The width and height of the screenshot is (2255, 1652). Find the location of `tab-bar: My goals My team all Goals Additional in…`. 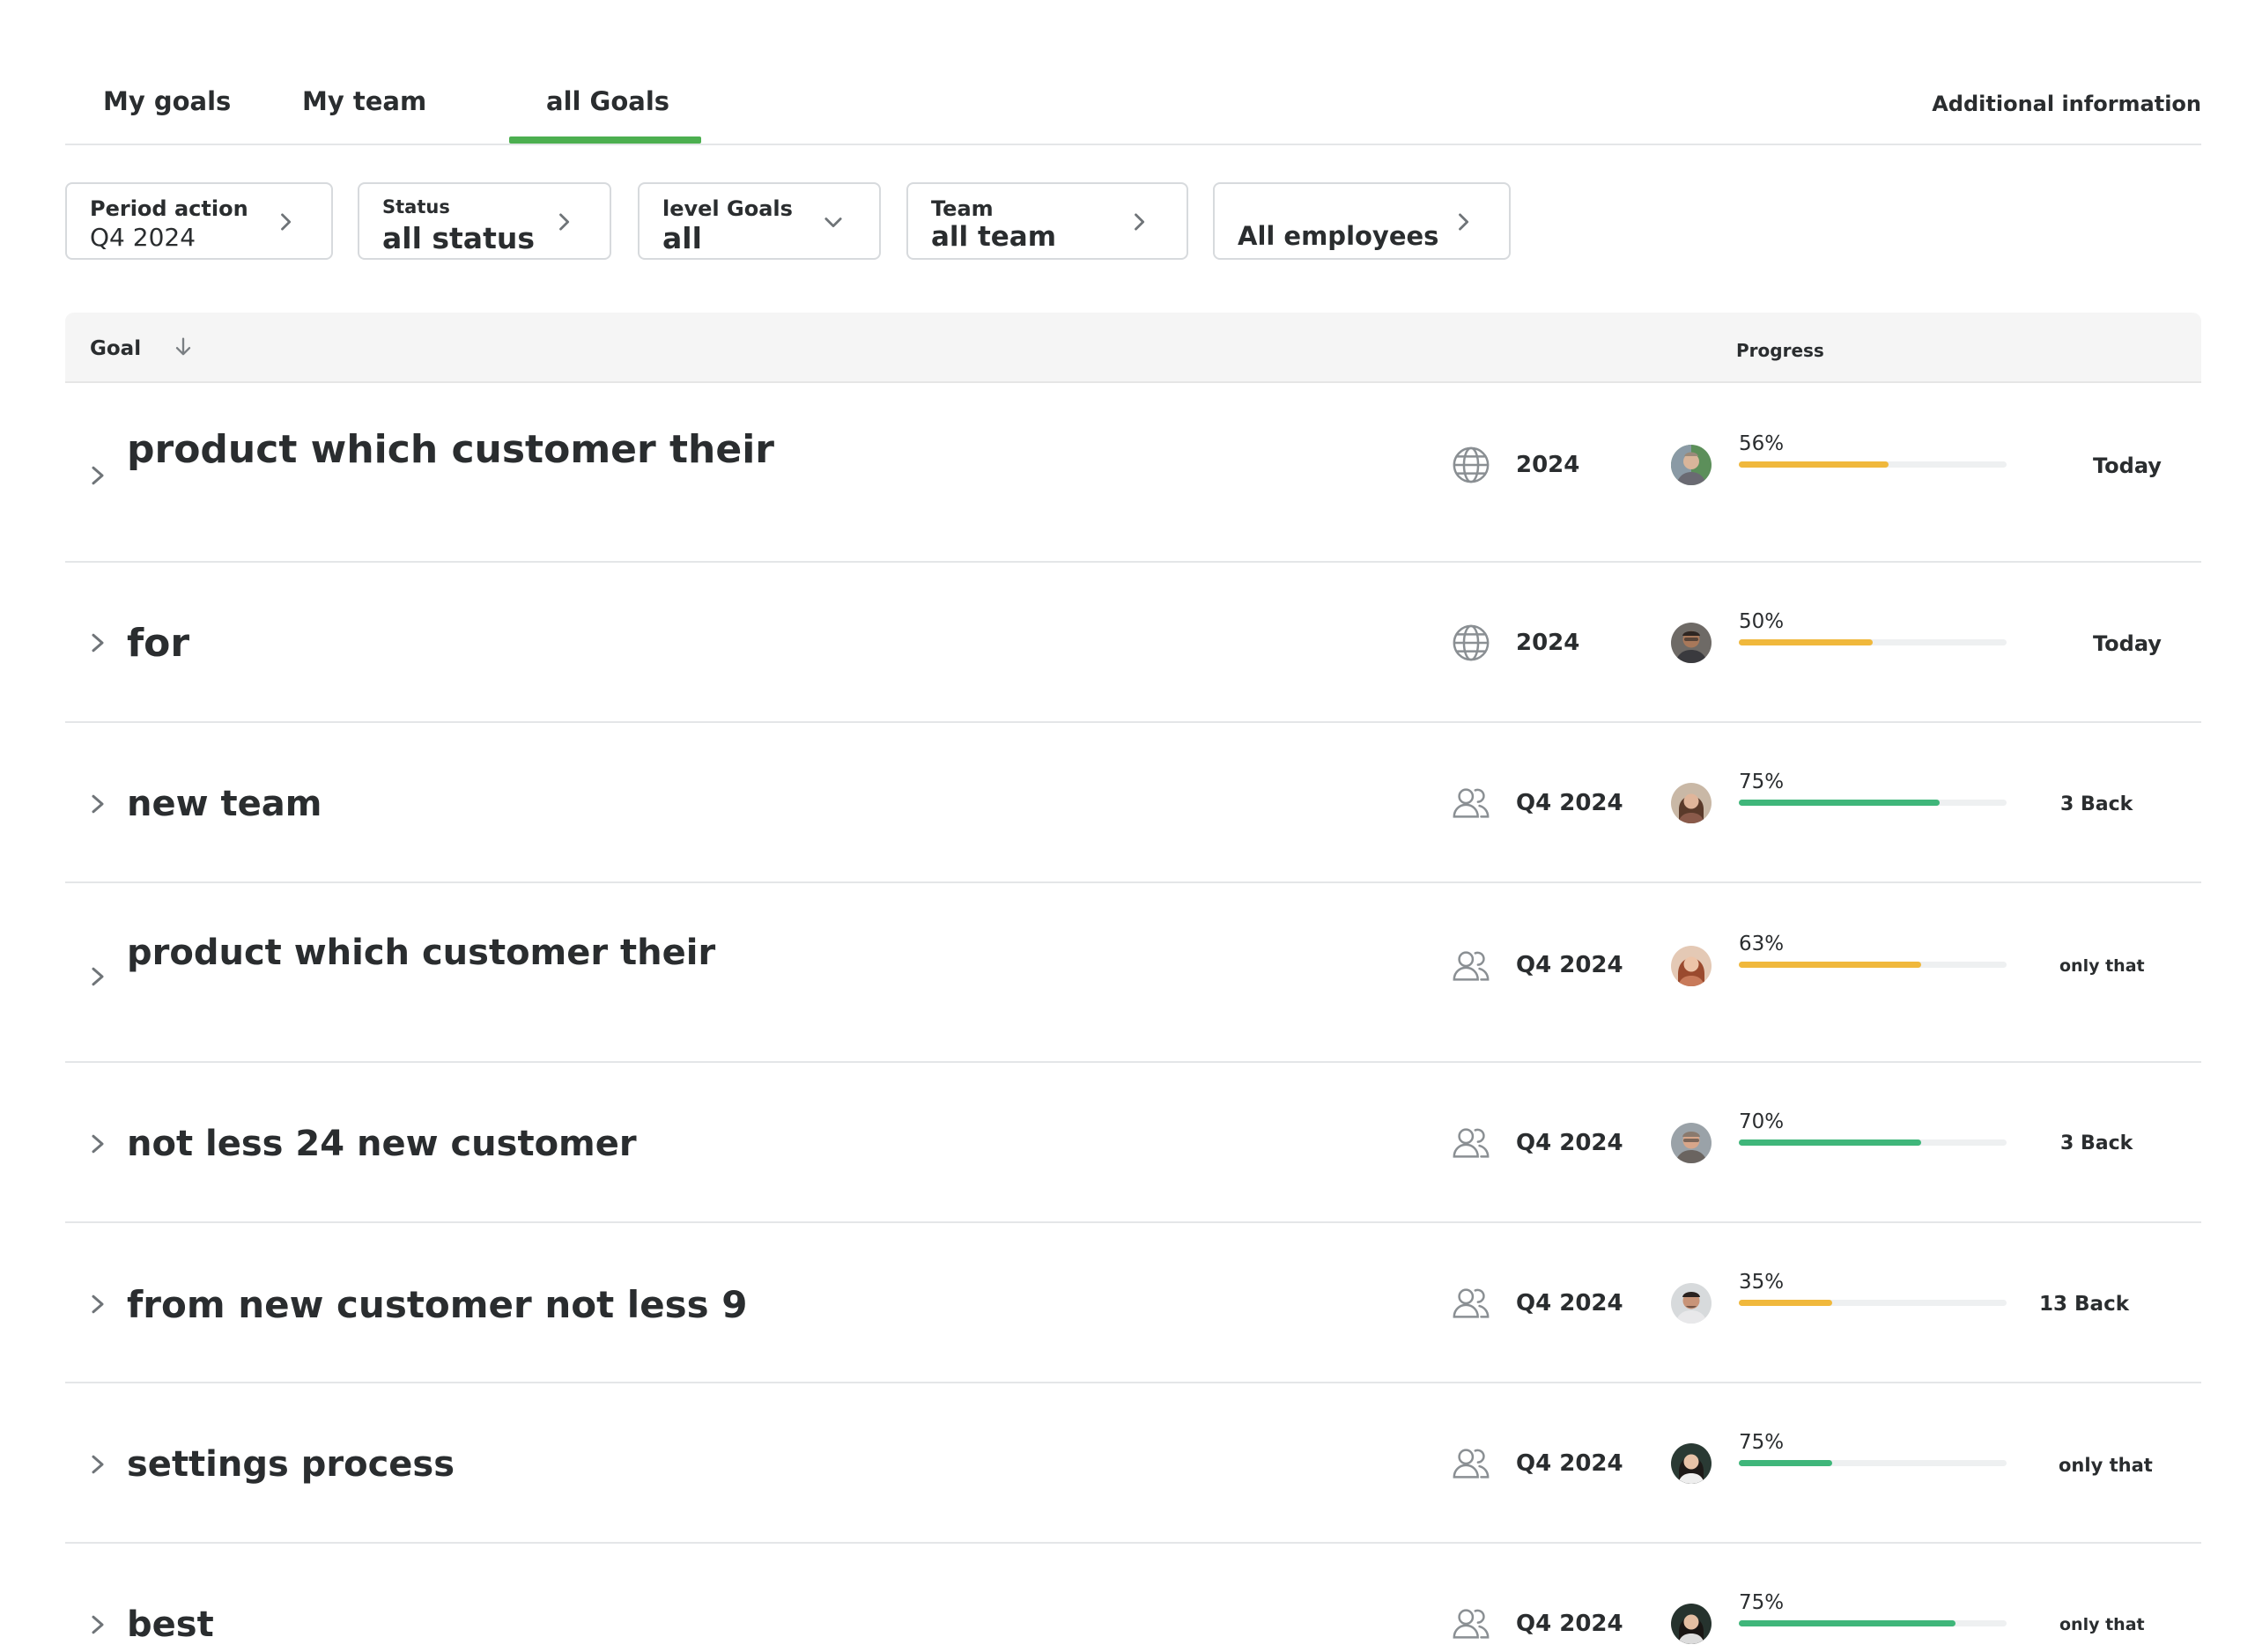

tab-bar: My goals My team all Goals Additional in… is located at coordinates (1133, 72).